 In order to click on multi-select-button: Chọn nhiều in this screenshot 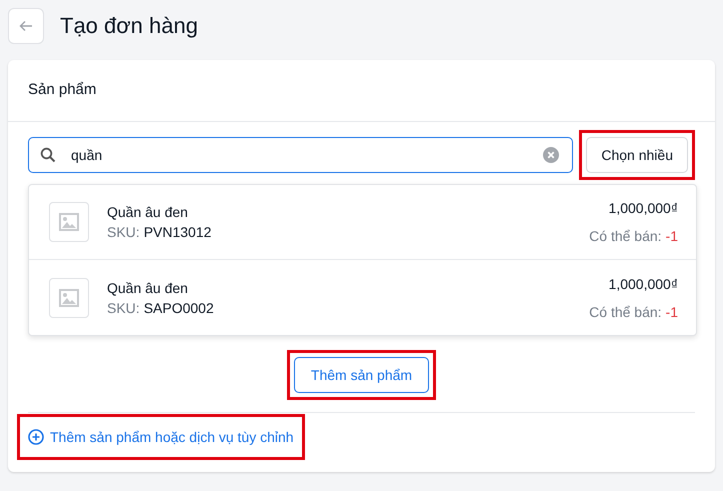, I will do `click(637, 155)`.